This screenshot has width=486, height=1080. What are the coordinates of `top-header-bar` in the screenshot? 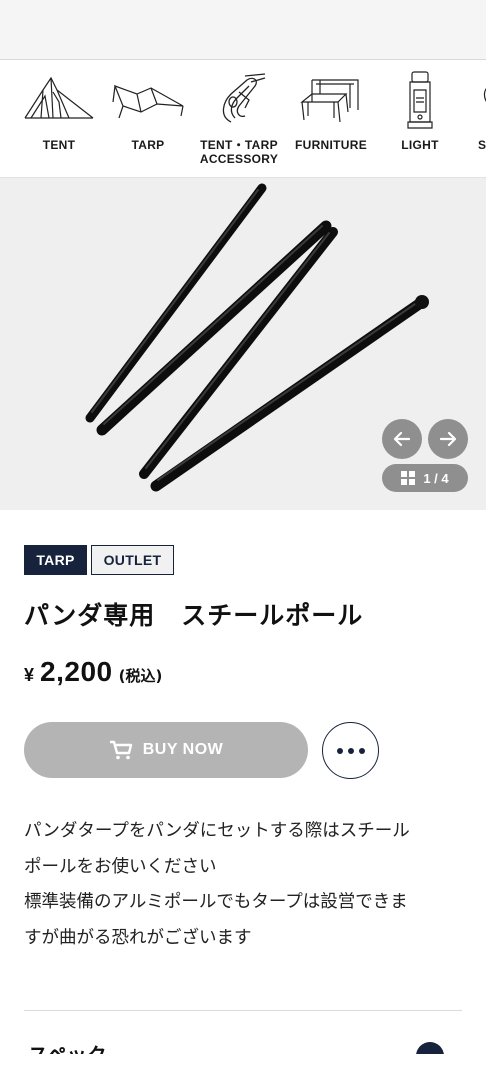 It's located at (243, 30).